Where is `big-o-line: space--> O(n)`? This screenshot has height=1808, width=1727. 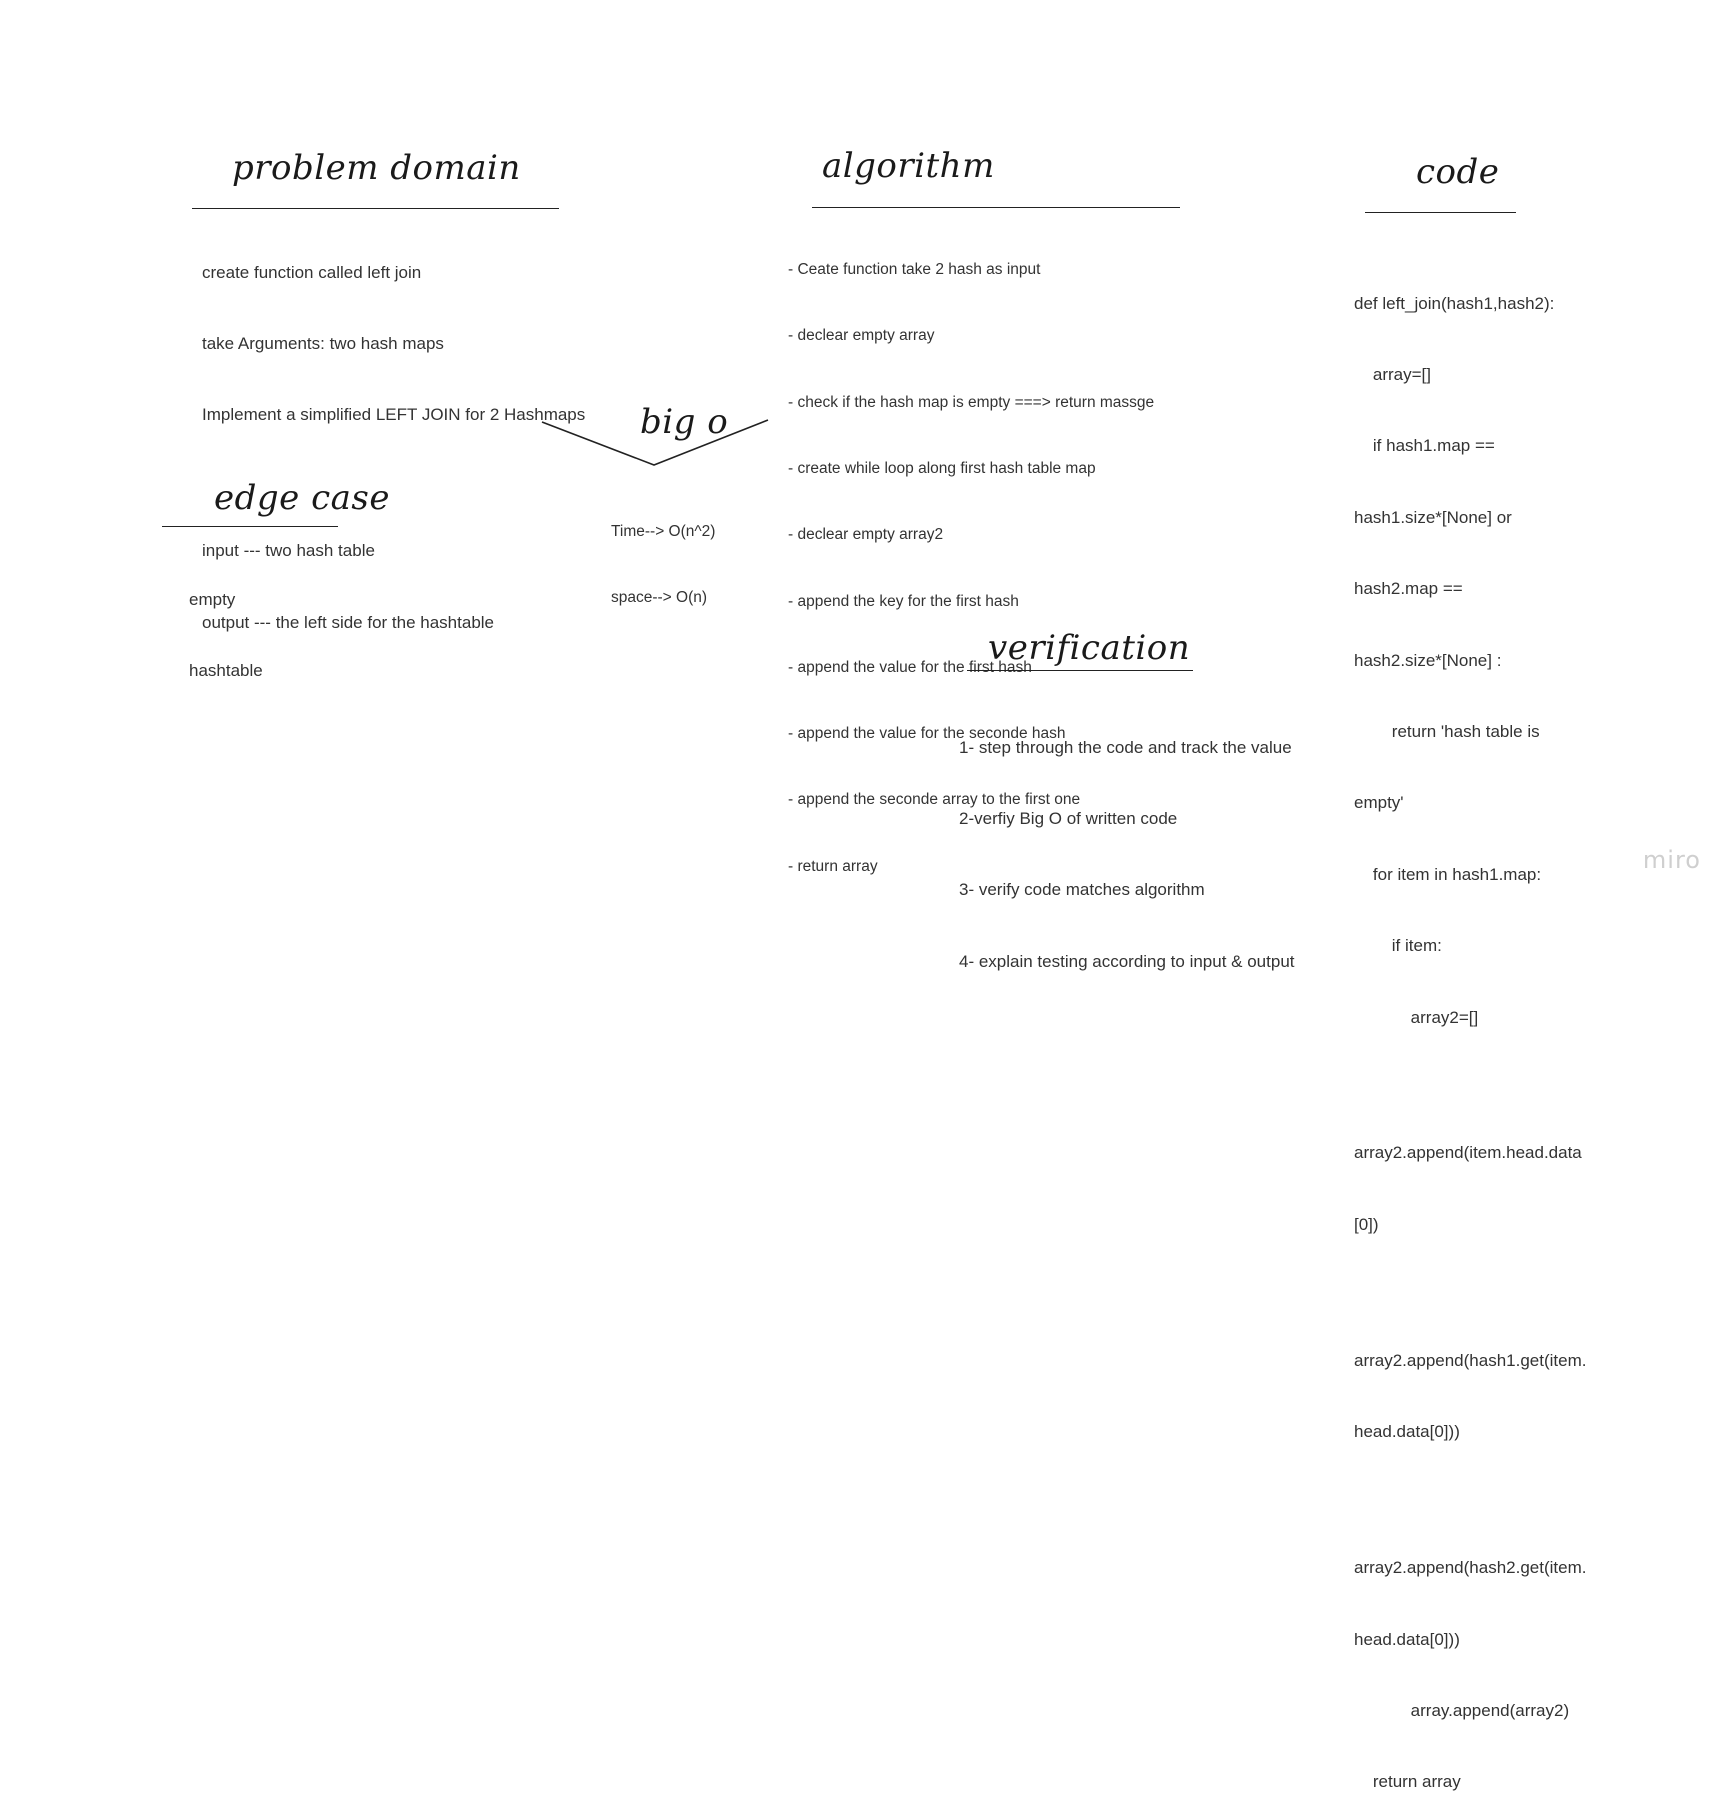 big-o-line: space--> O(n) is located at coordinates (659, 598).